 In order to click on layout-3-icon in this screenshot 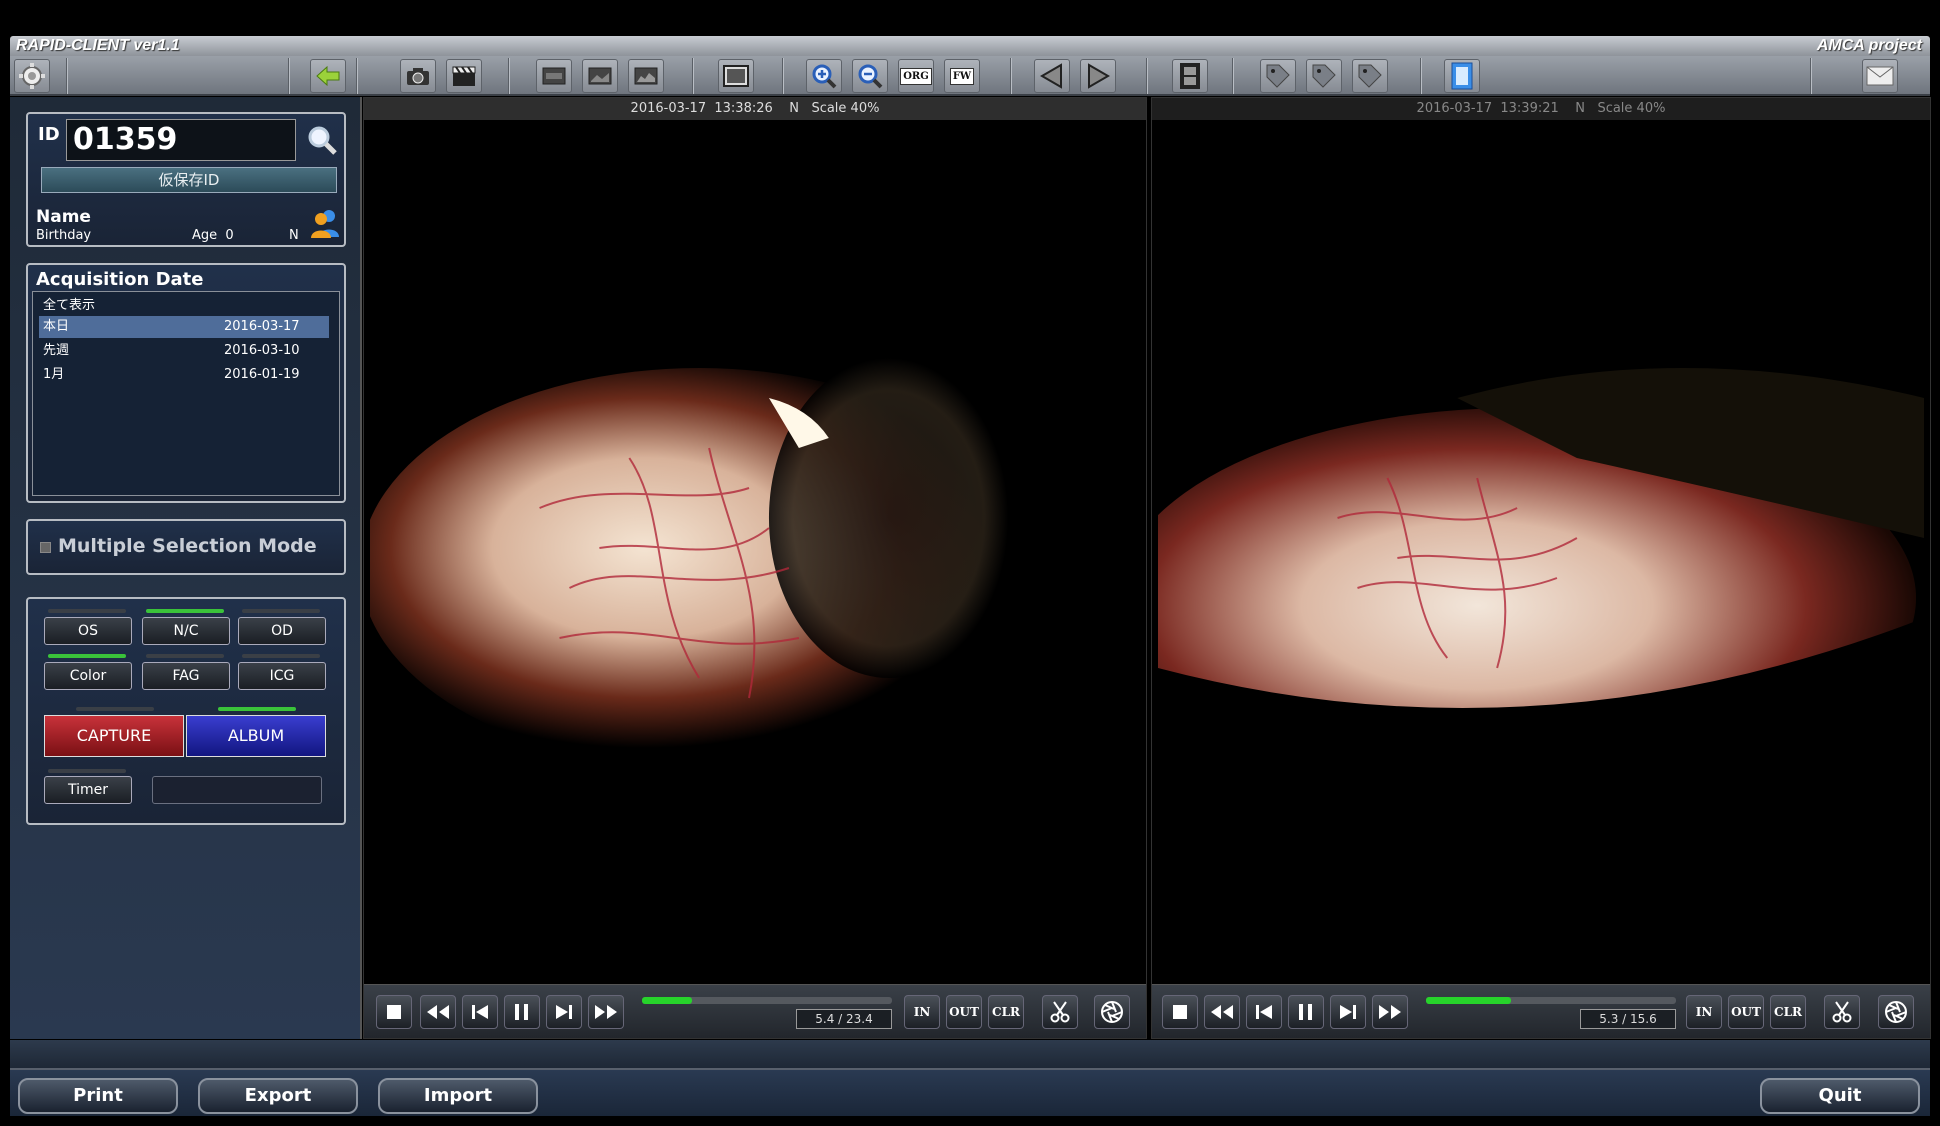, I will do `click(646, 76)`.